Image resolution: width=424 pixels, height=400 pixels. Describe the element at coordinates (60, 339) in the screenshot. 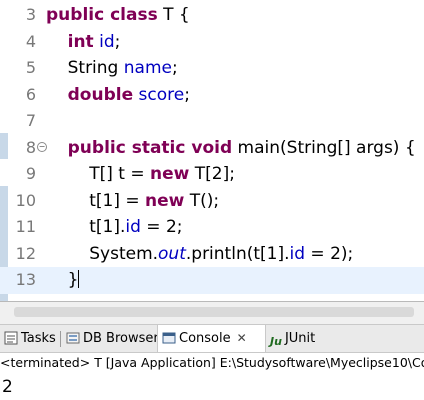

I see `tab-separator` at that location.